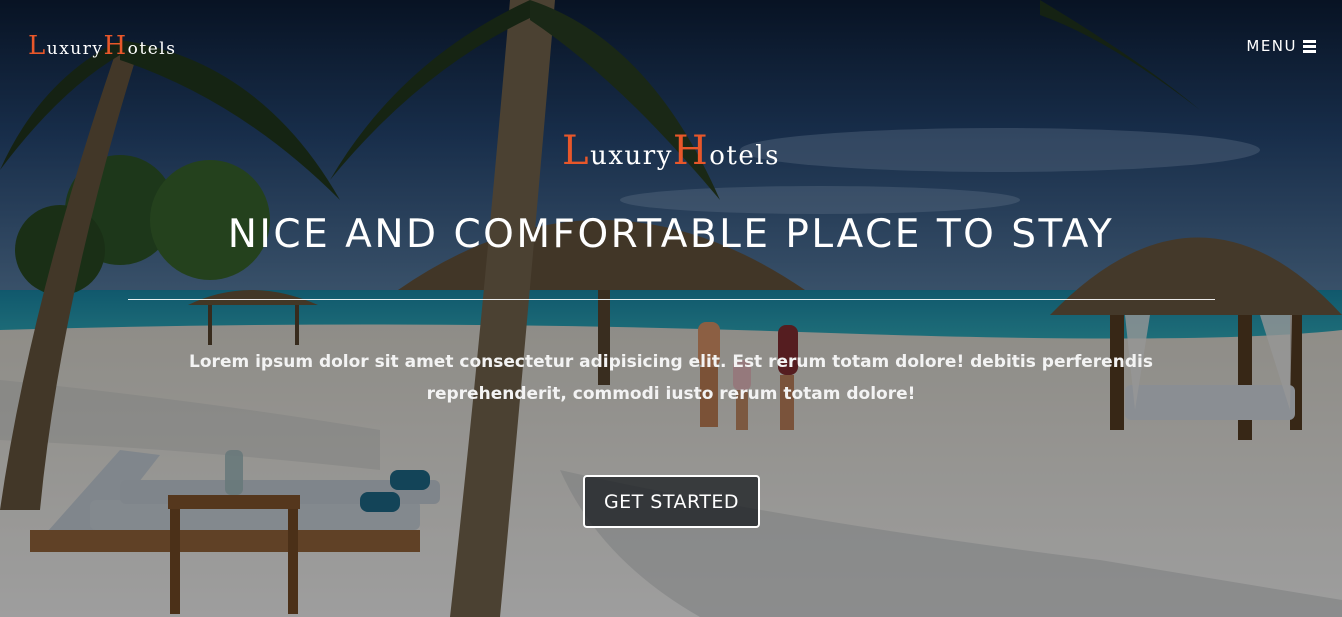 This screenshot has width=1342, height=617. Describe the element at coordinates (576, 151) in the screenshot. I see `hero-brand-initial-l: L` at that location.